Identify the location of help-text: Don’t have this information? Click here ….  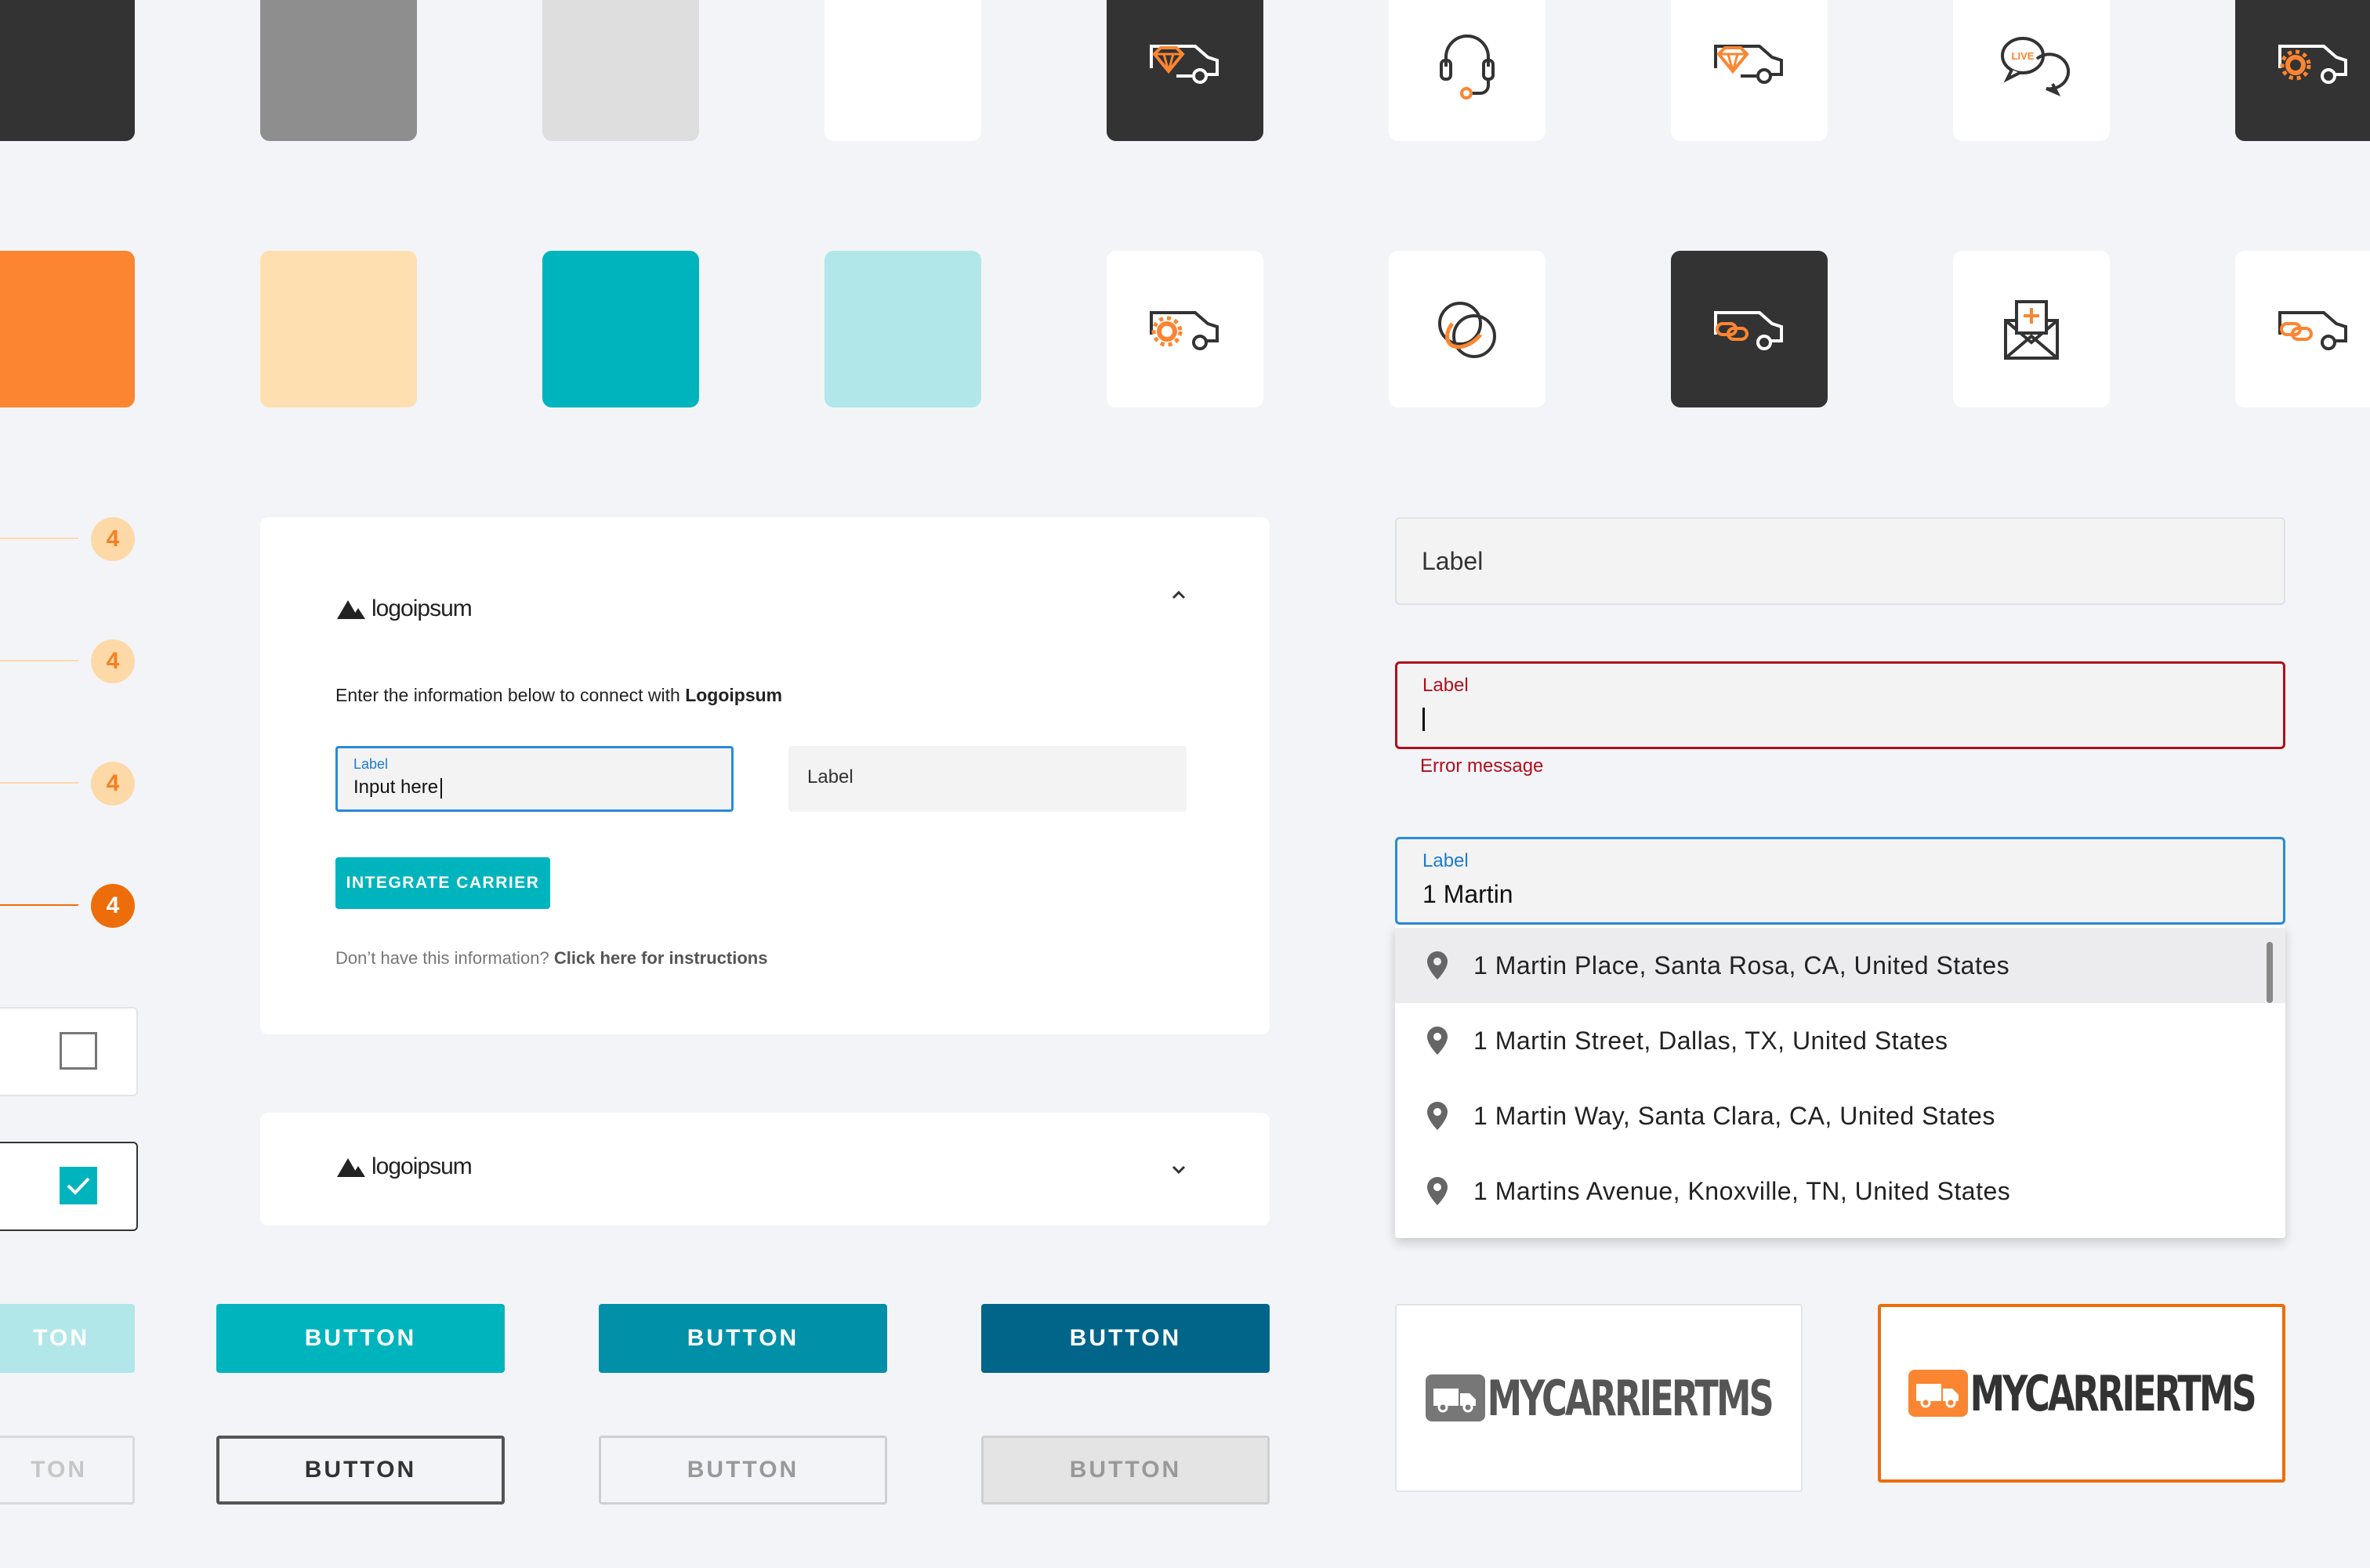
(551, 959).